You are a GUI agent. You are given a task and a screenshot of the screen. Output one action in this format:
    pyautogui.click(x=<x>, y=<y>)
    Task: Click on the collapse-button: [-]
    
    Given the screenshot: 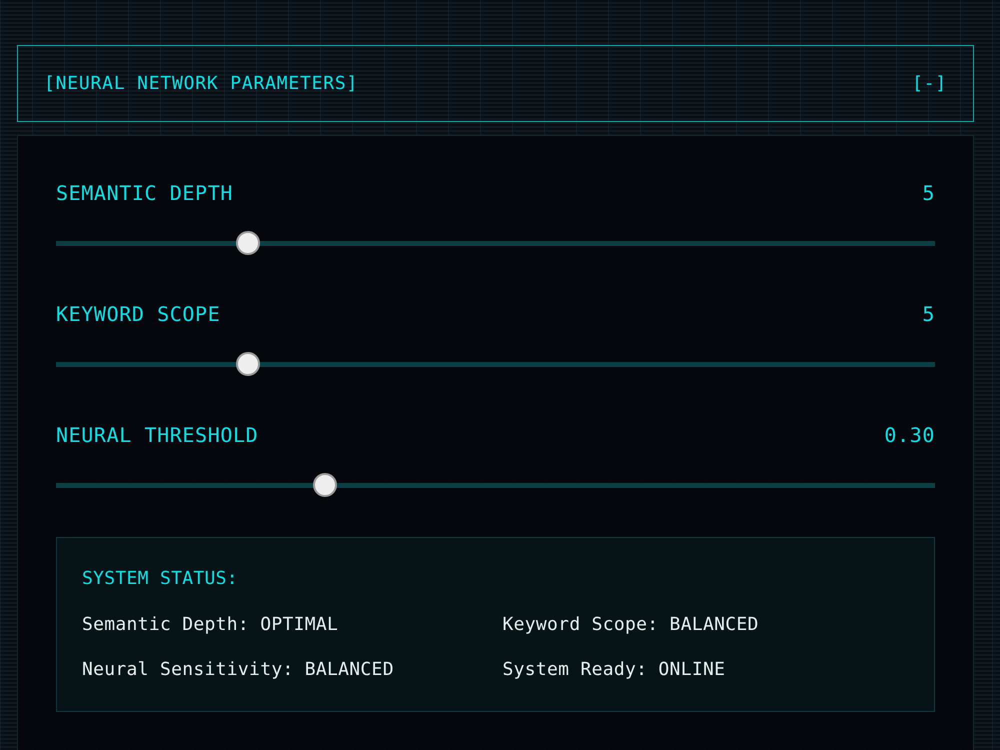 What is the action you would take?
    pyautogui.click(x=929, y=84)
    